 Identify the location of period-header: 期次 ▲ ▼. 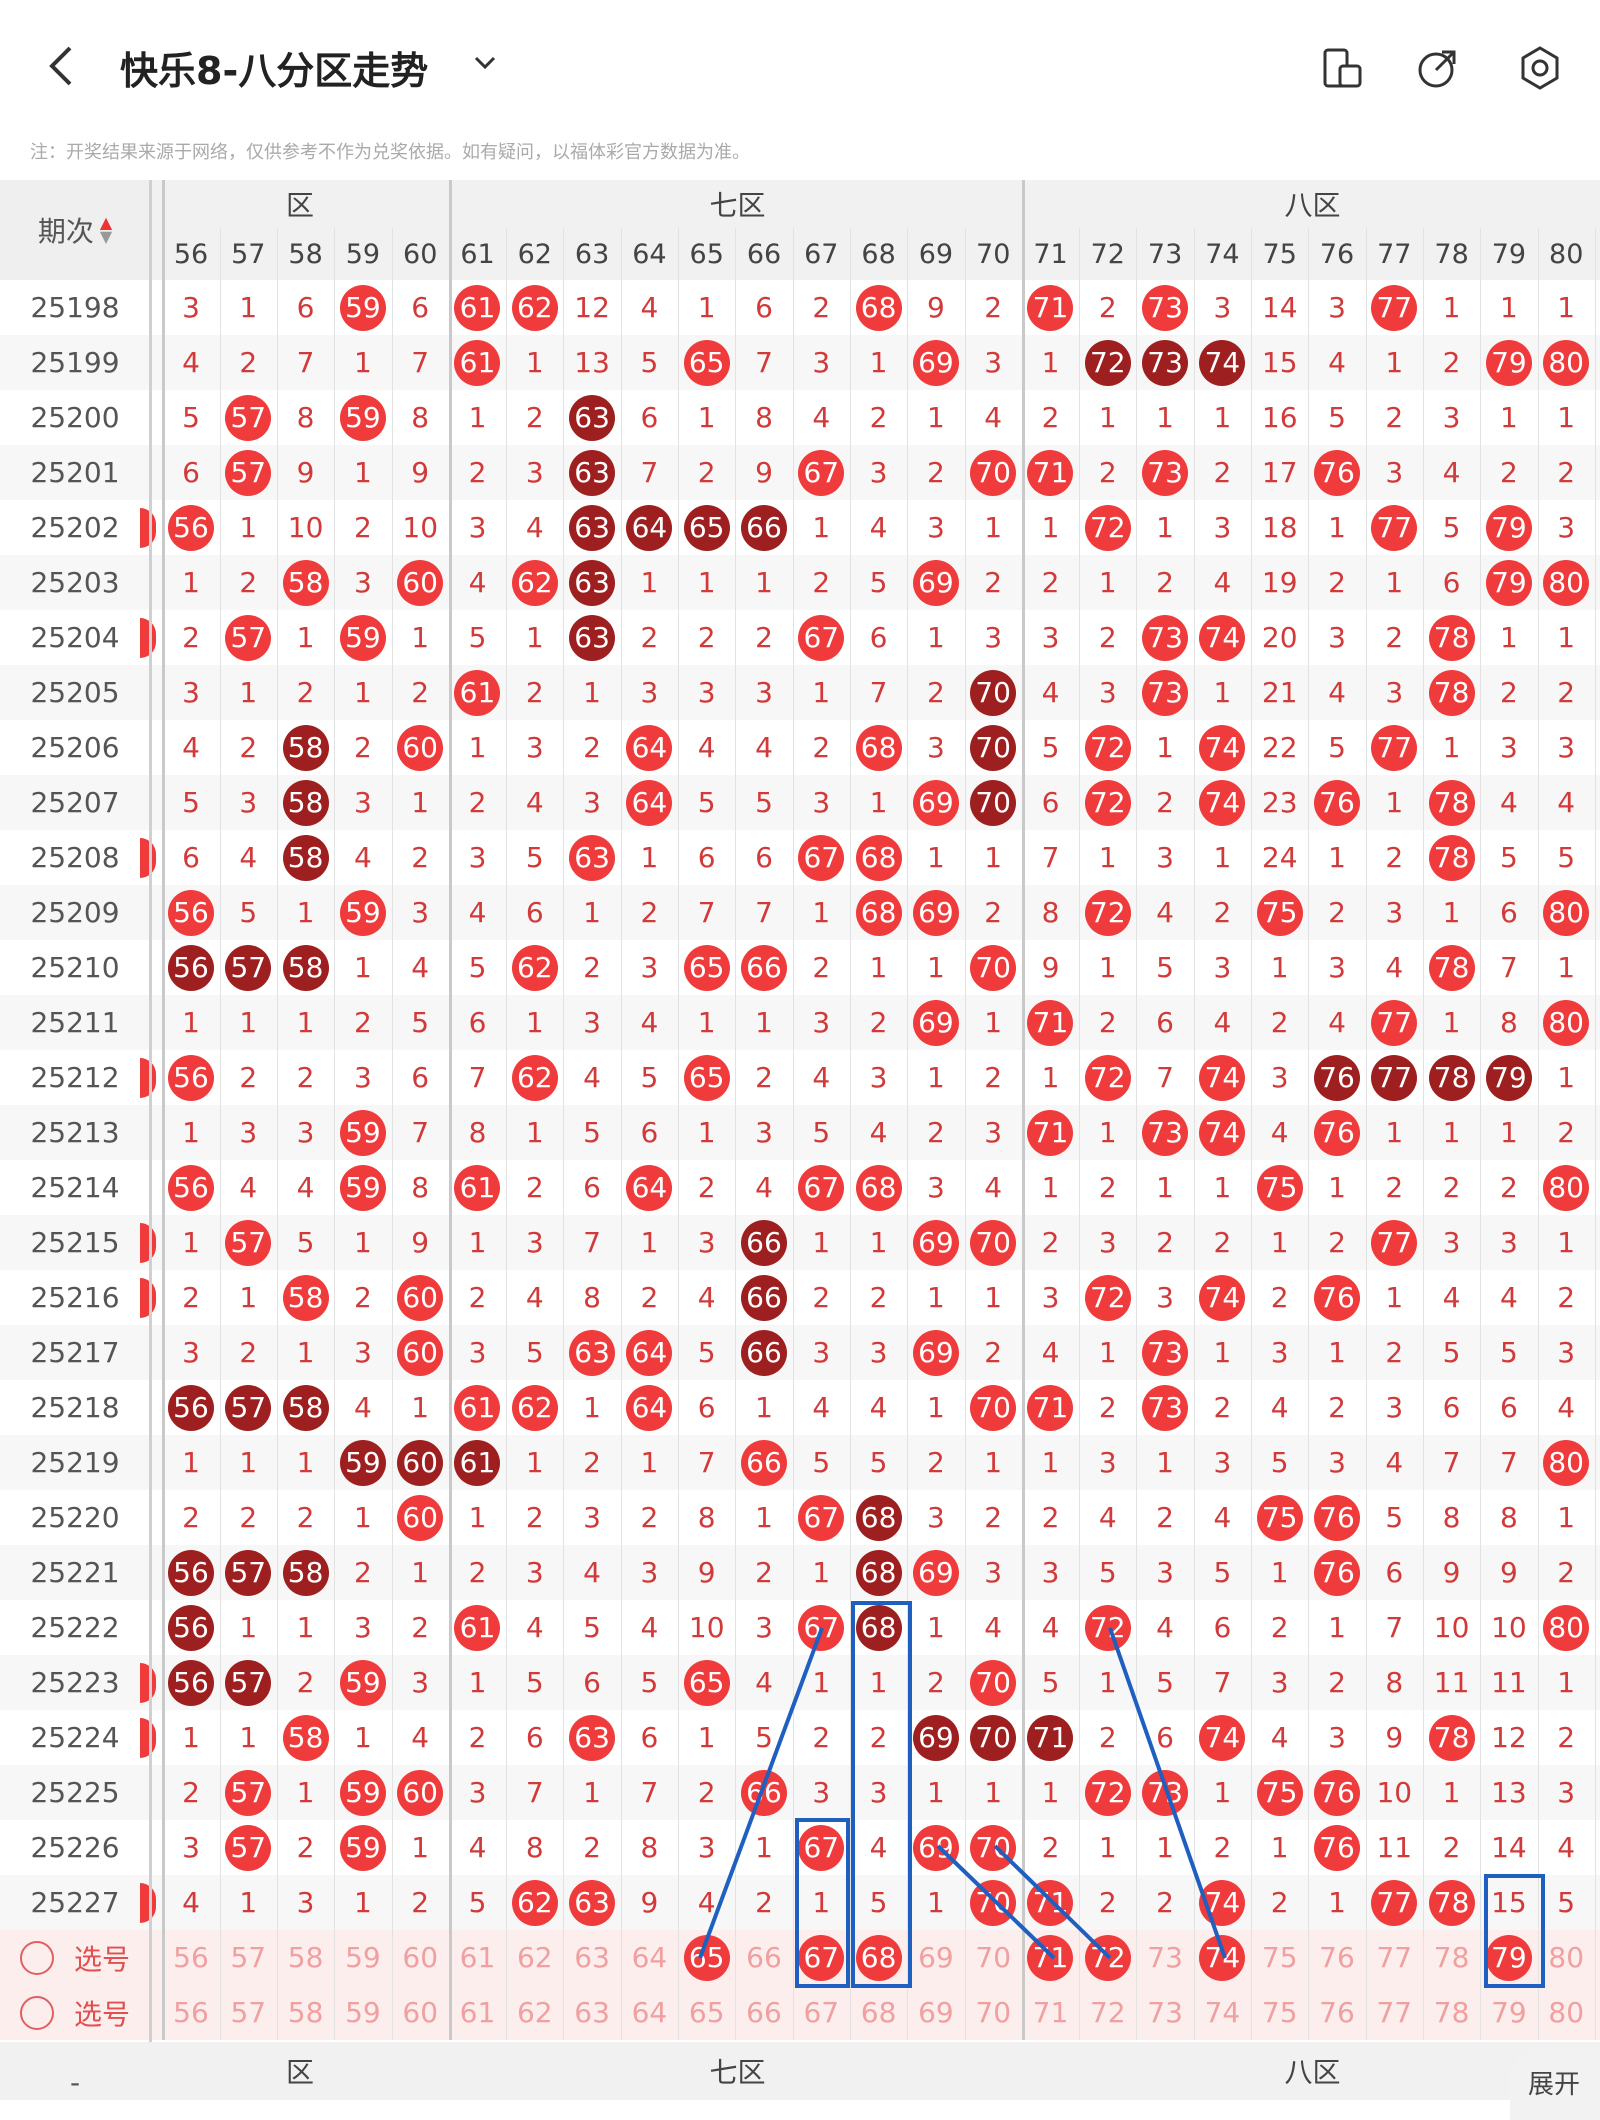
(75, 230).